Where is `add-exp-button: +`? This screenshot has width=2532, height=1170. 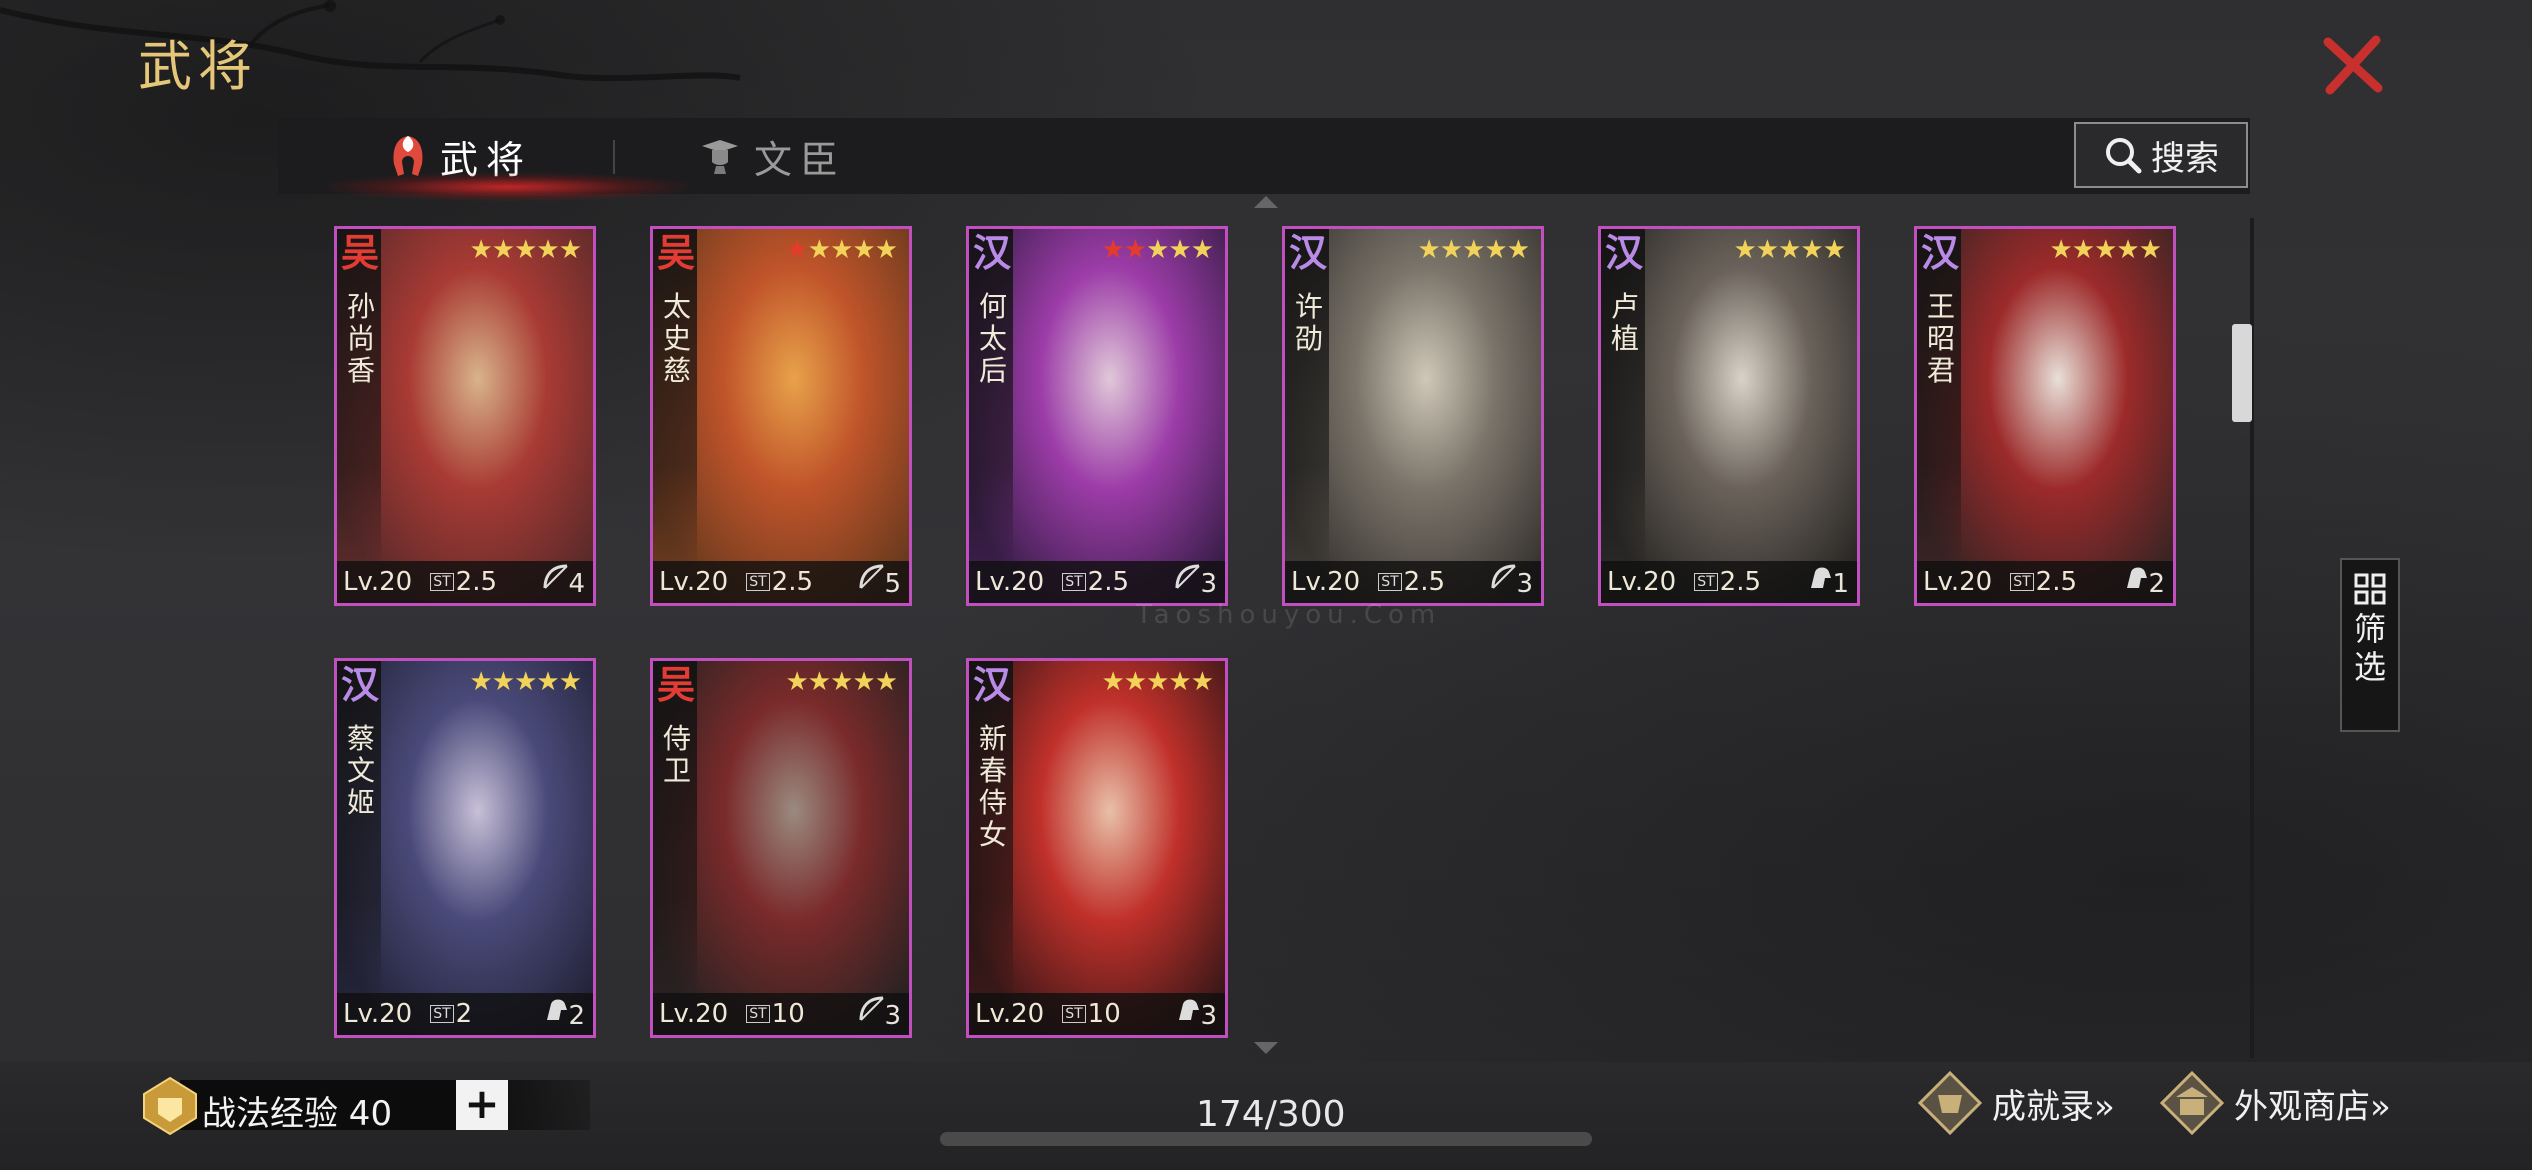 add-exp-button: + is located at coordinates (482, 1105).